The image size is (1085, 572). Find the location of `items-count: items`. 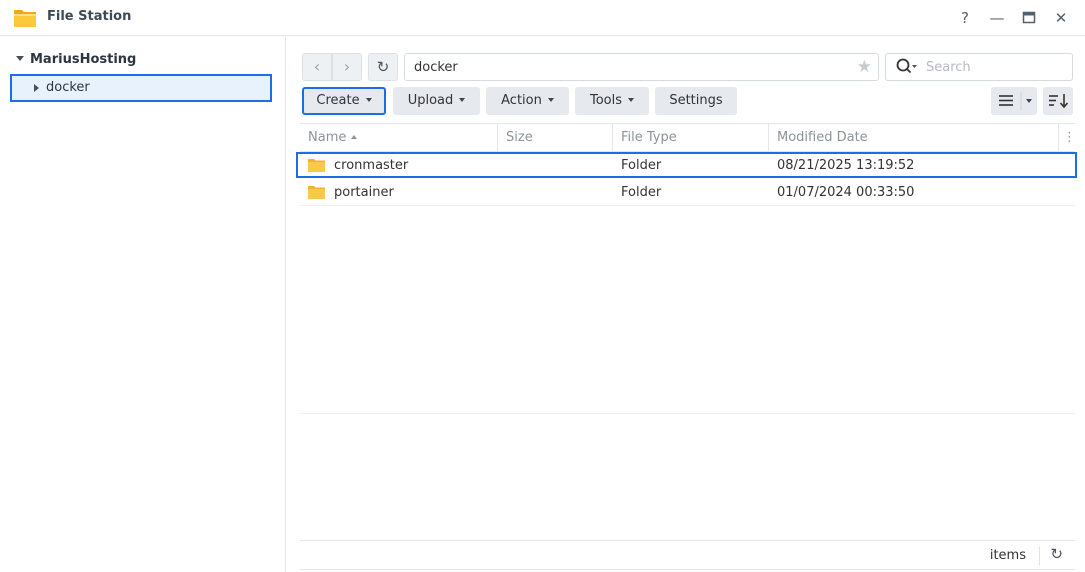

items-count: items is located at coordinates (1007, 555).